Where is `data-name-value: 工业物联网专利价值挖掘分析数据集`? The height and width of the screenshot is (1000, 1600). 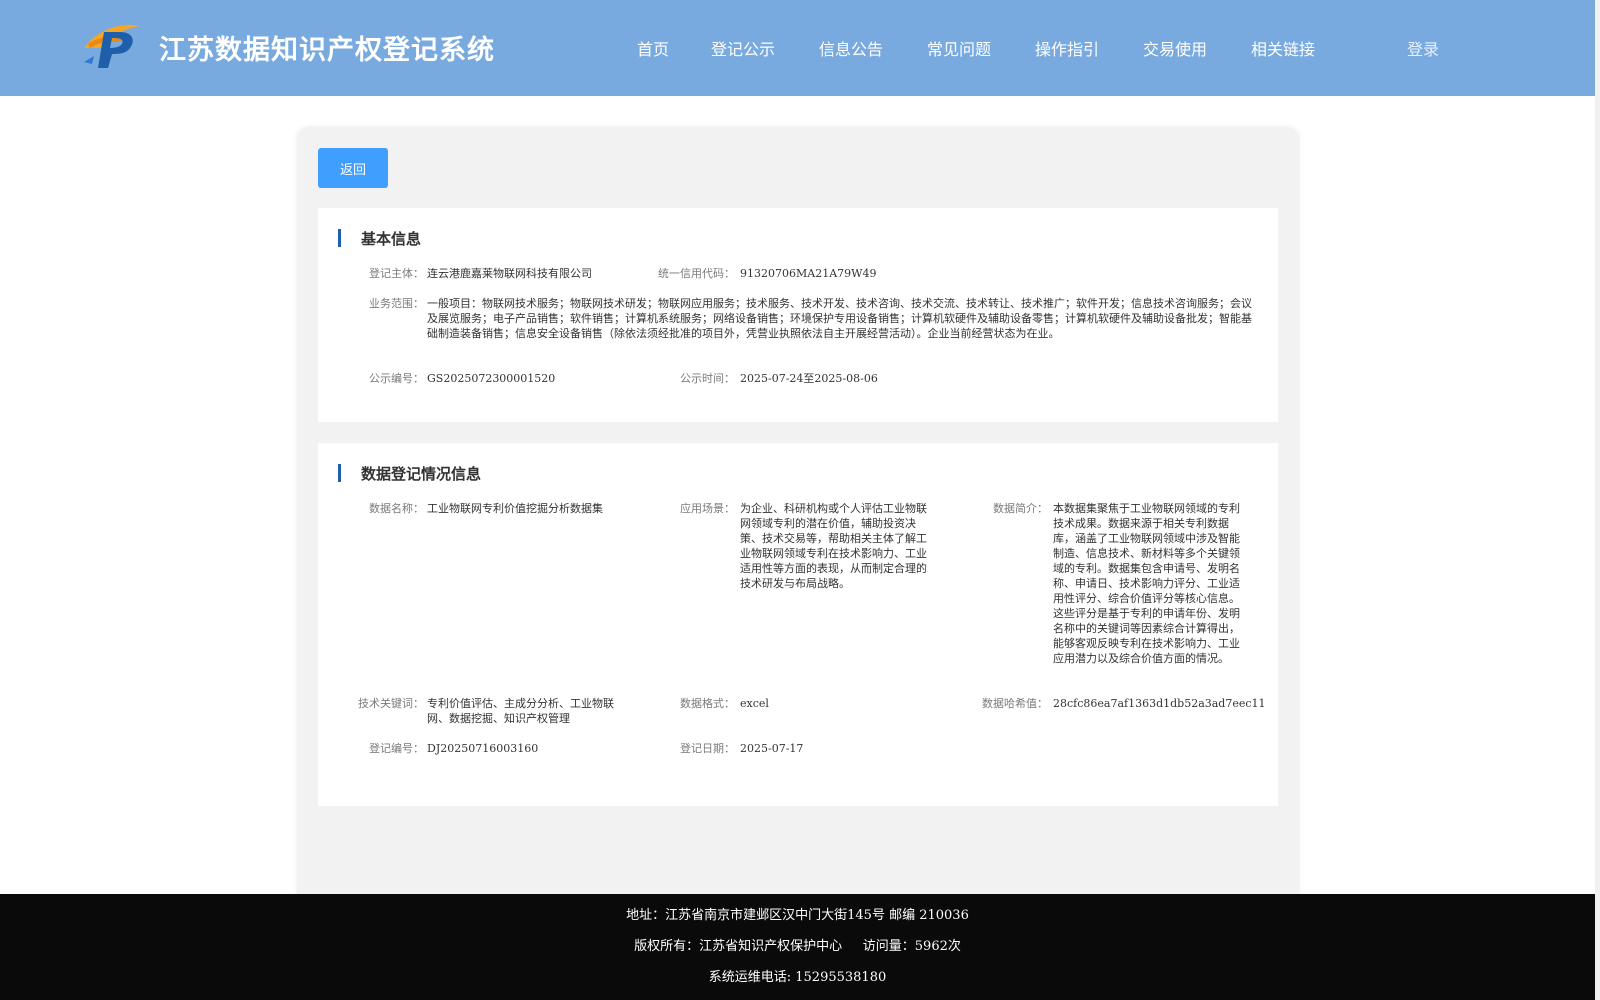 data-name-value: 工业物联网专利价值挖掘分析数据集 is located at coordinates (515, 508).